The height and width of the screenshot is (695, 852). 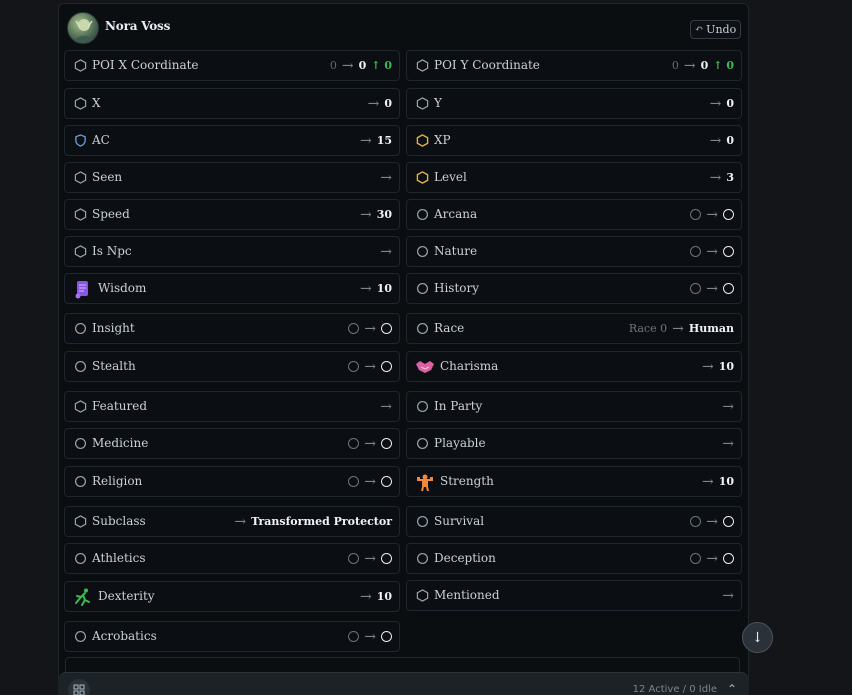 I want to click on table-row: Nature →, so click(x=574, y=251).